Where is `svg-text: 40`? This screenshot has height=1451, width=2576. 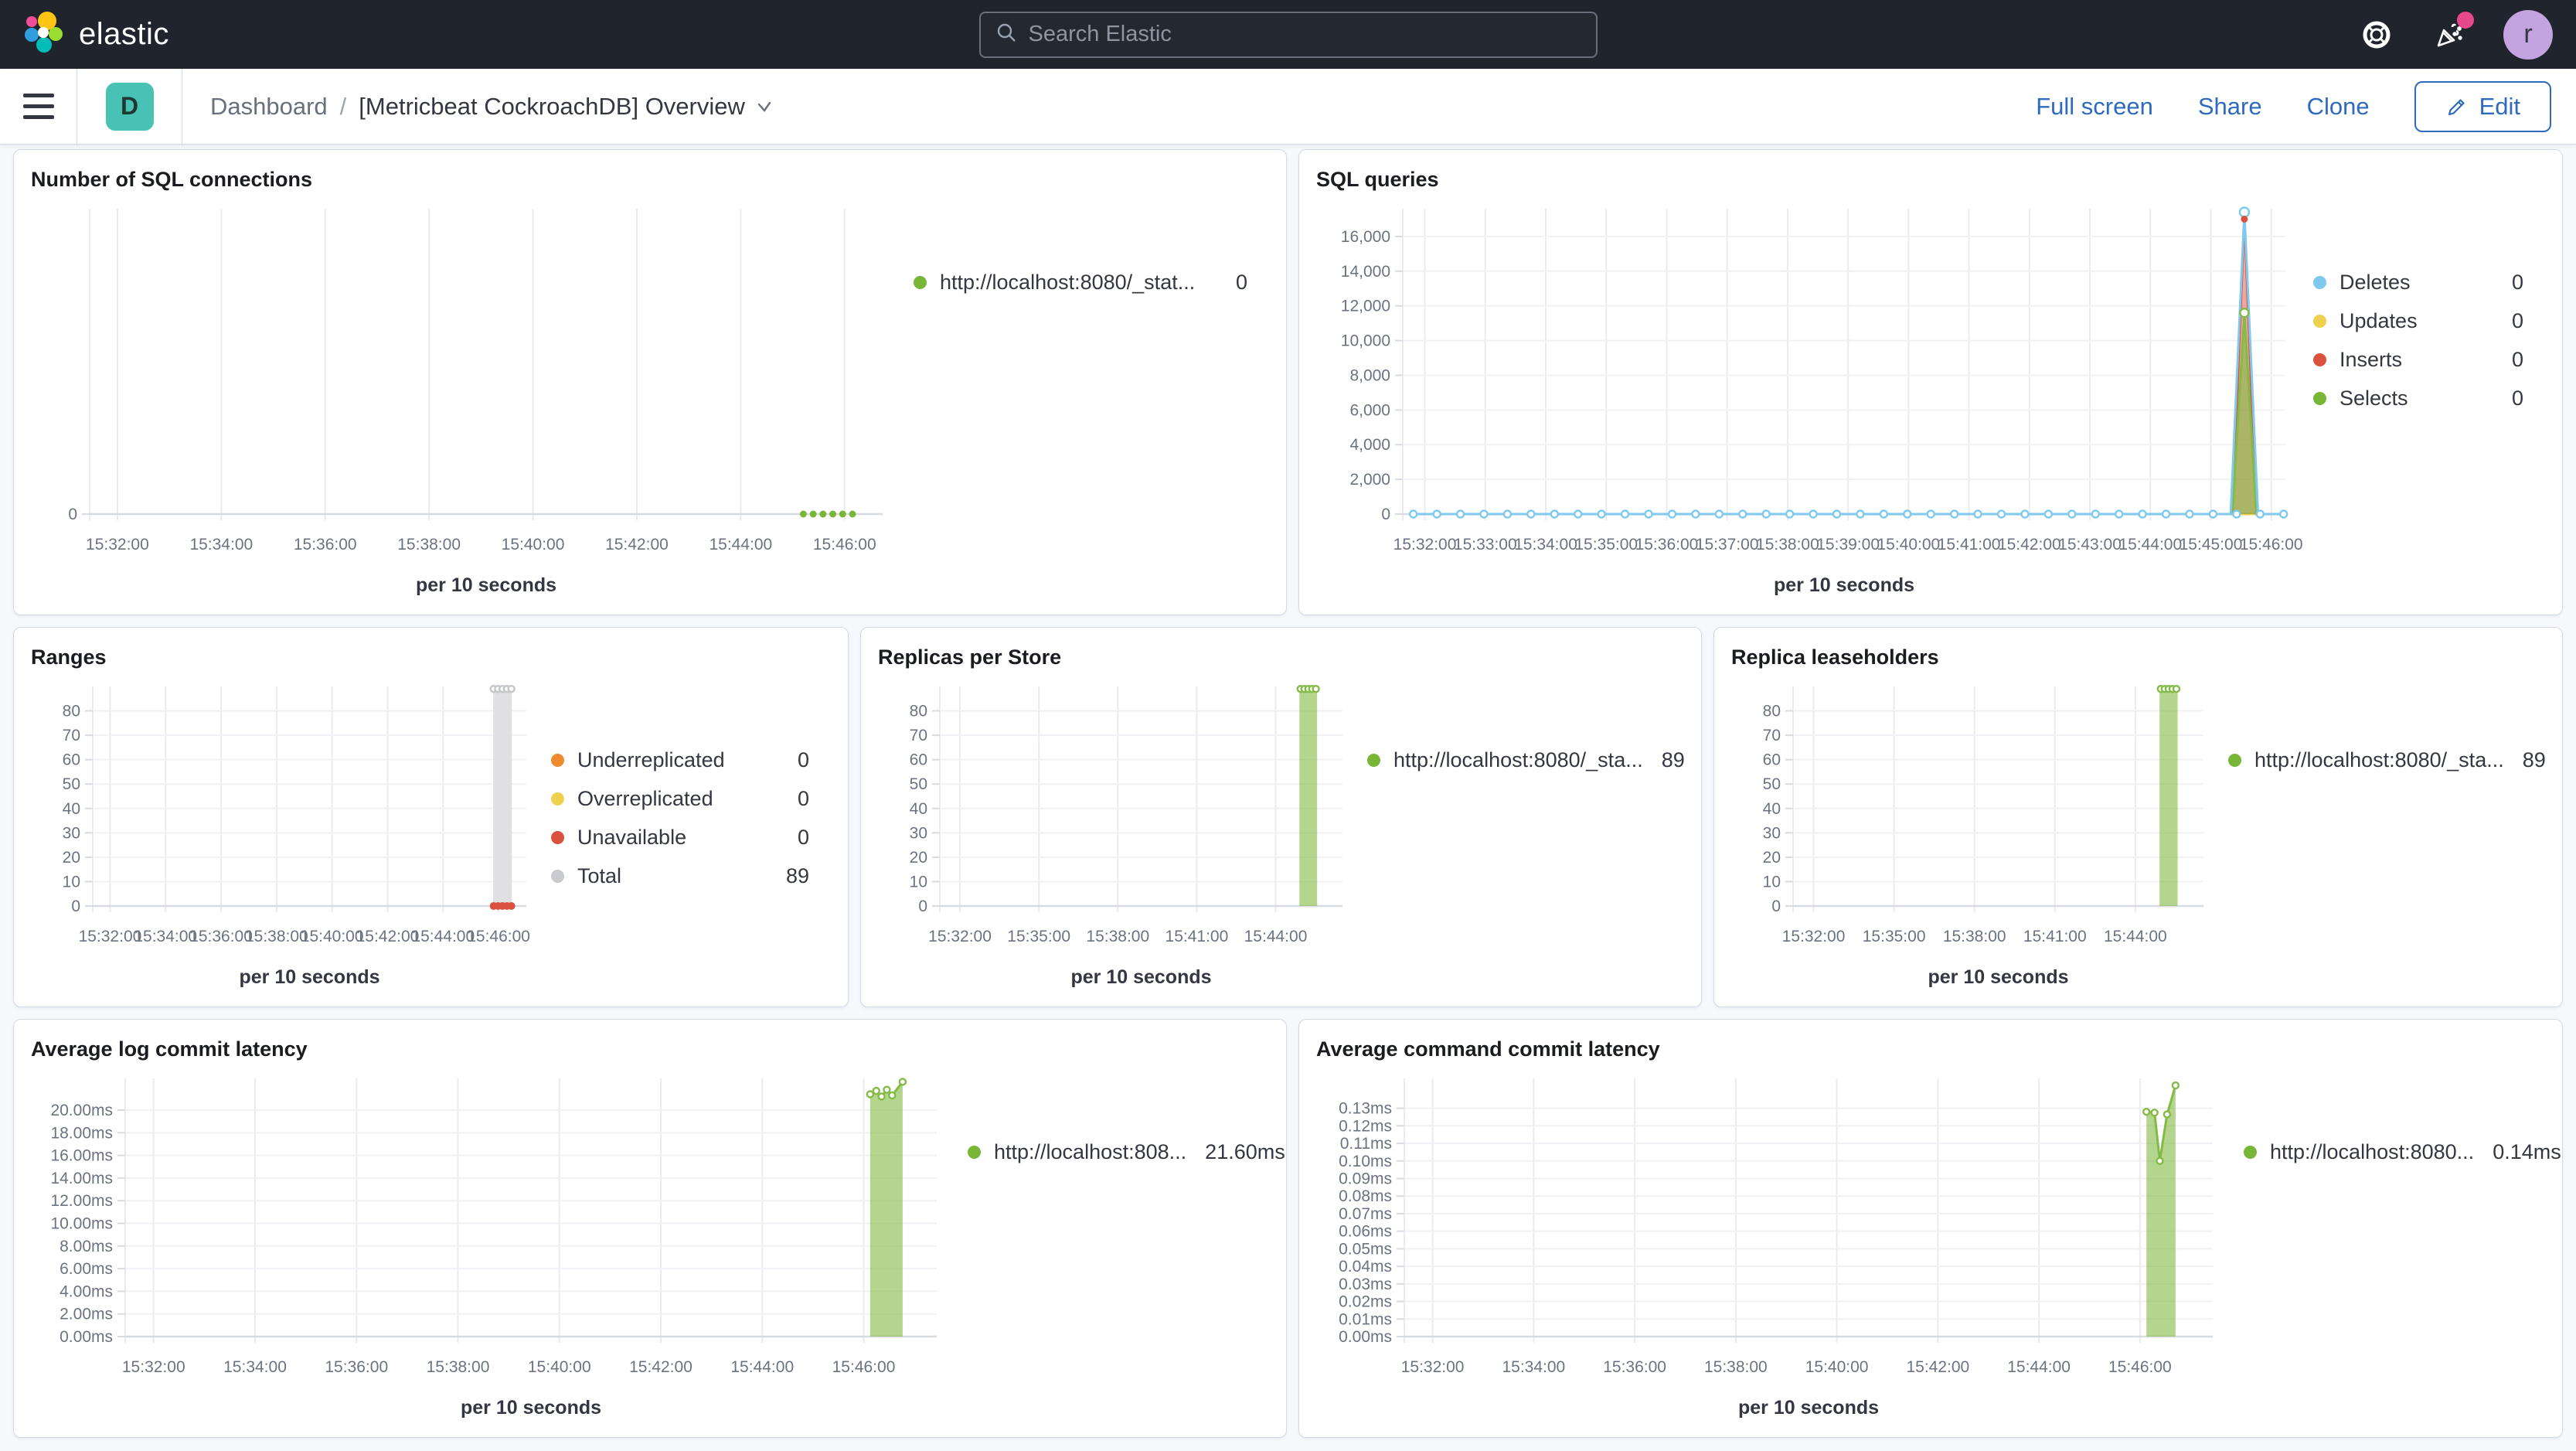
svg-text: 40 is located at coordinates (918, 809).